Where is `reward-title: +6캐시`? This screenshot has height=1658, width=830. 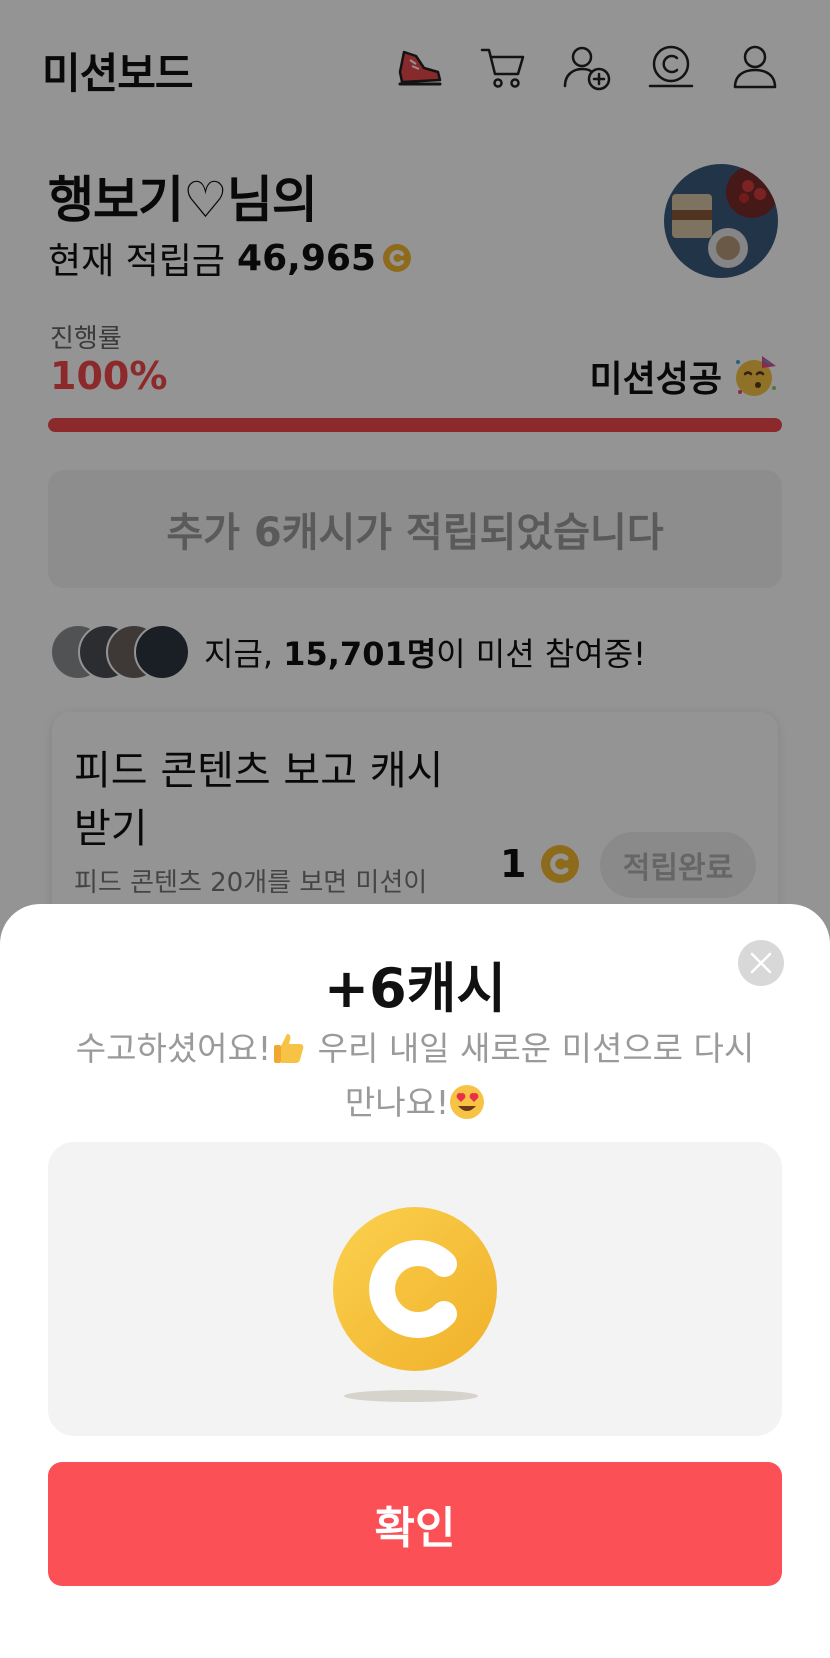
reward-title: +6캐시 is located at coordinates (415, 988).